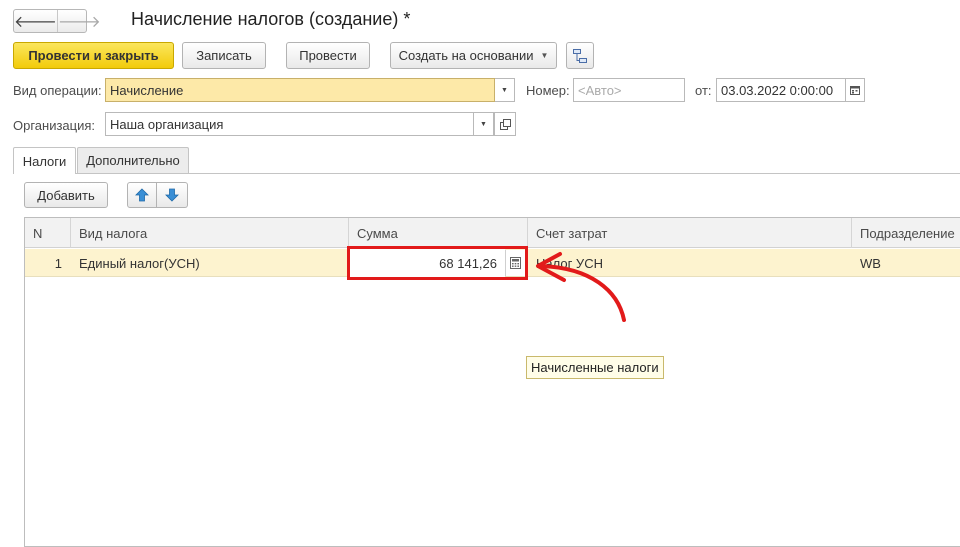 This screenshot has height=547, width=960. I want to click on organization-dropdown-button: ▼, so click(484, 124).